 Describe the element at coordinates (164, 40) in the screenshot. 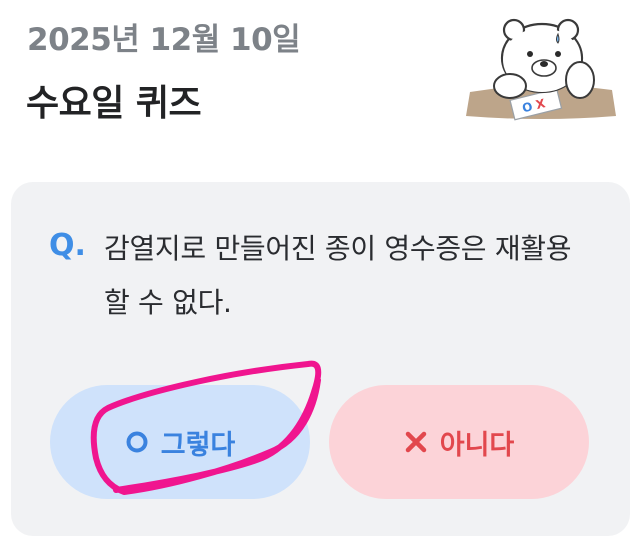

I see `quiz-date: 2025년 12월 10일` at that location.